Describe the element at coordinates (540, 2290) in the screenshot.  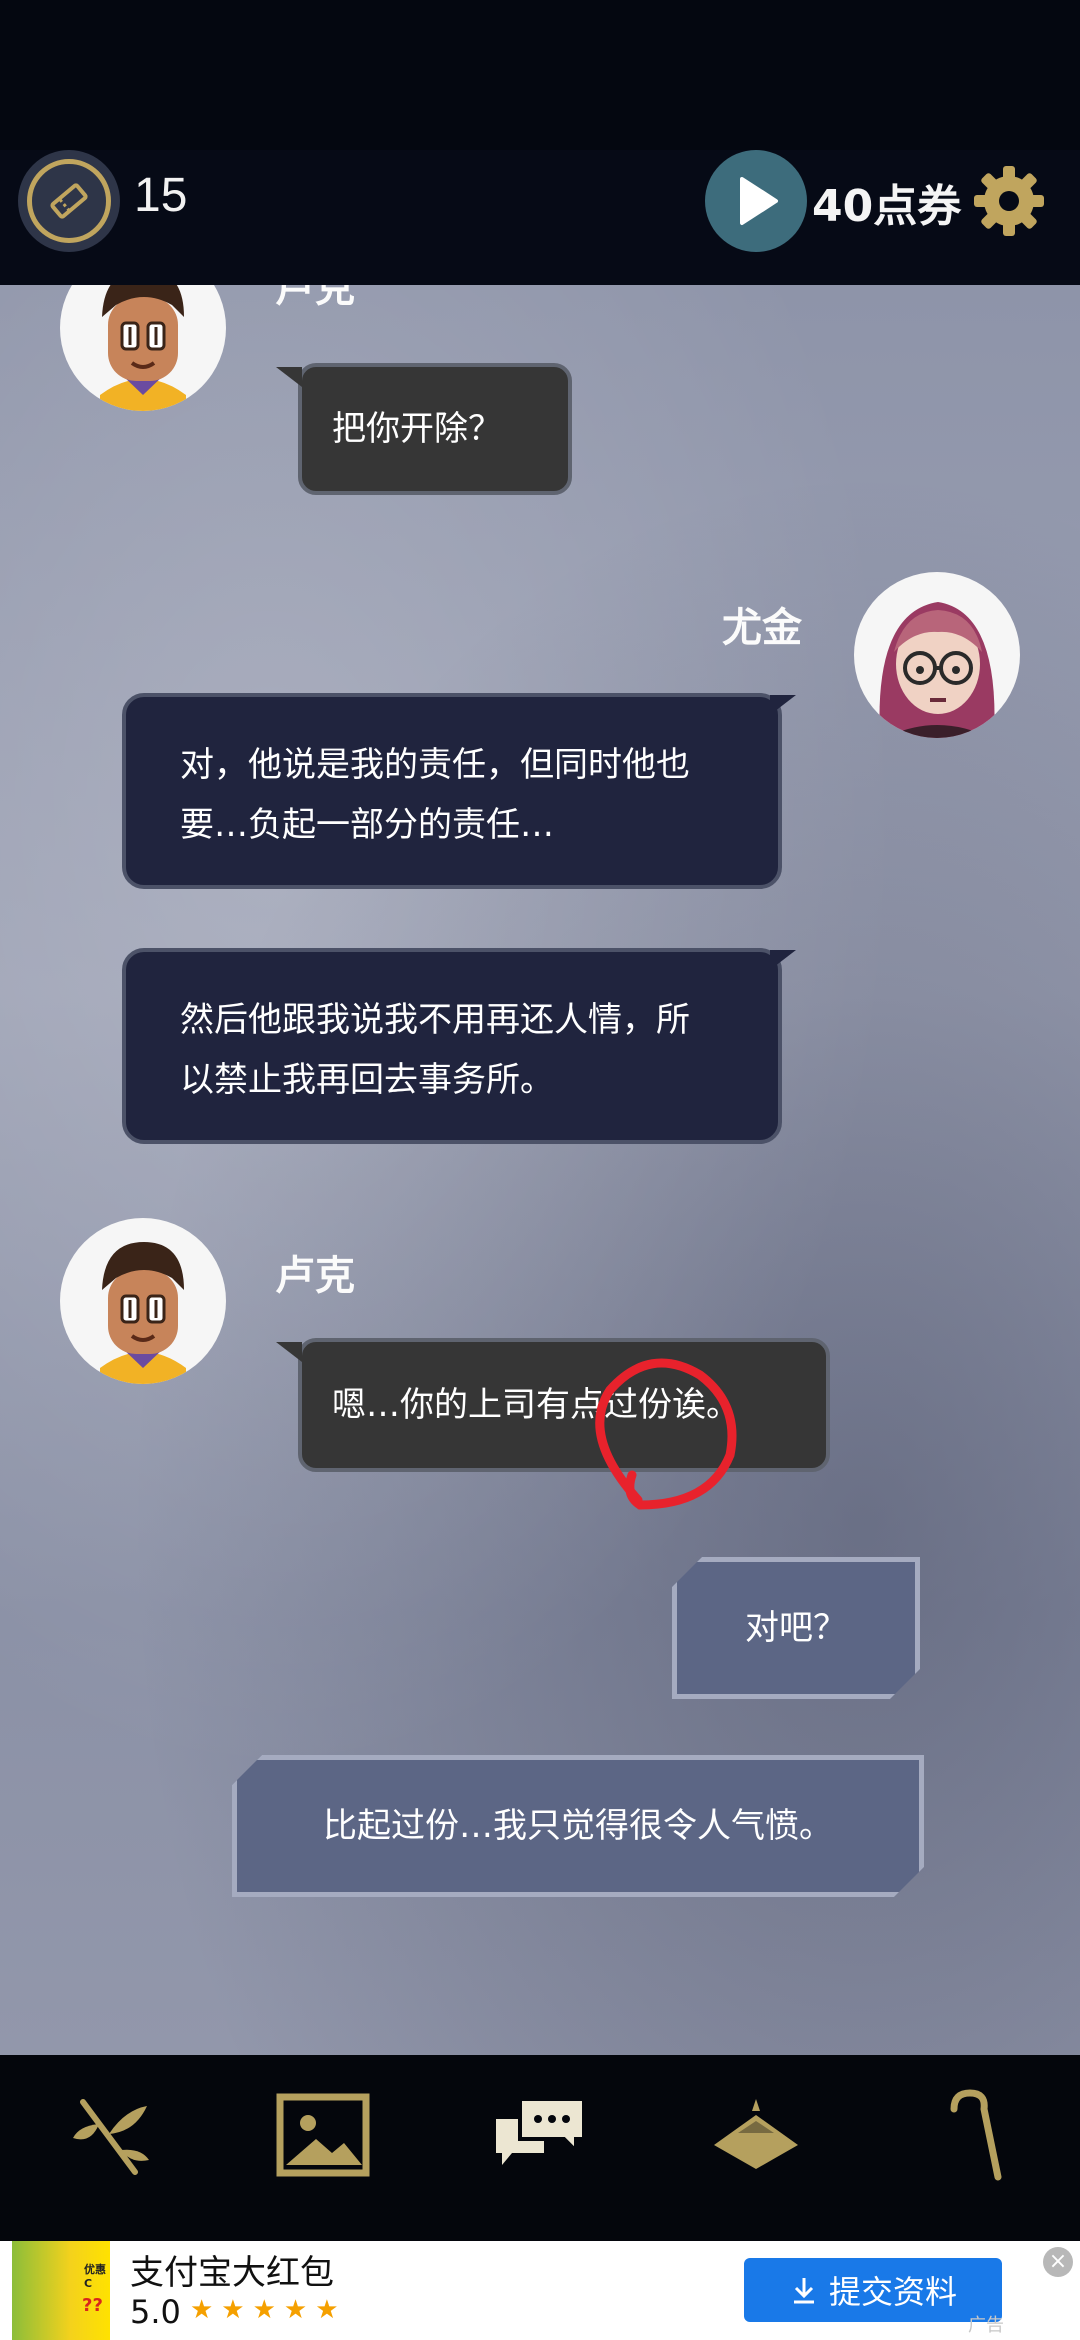
I see `ad-banner: 优惠C ?? 支付宝大红包 5.0 ★★★★★ 提交资料 × 广告` at that location.